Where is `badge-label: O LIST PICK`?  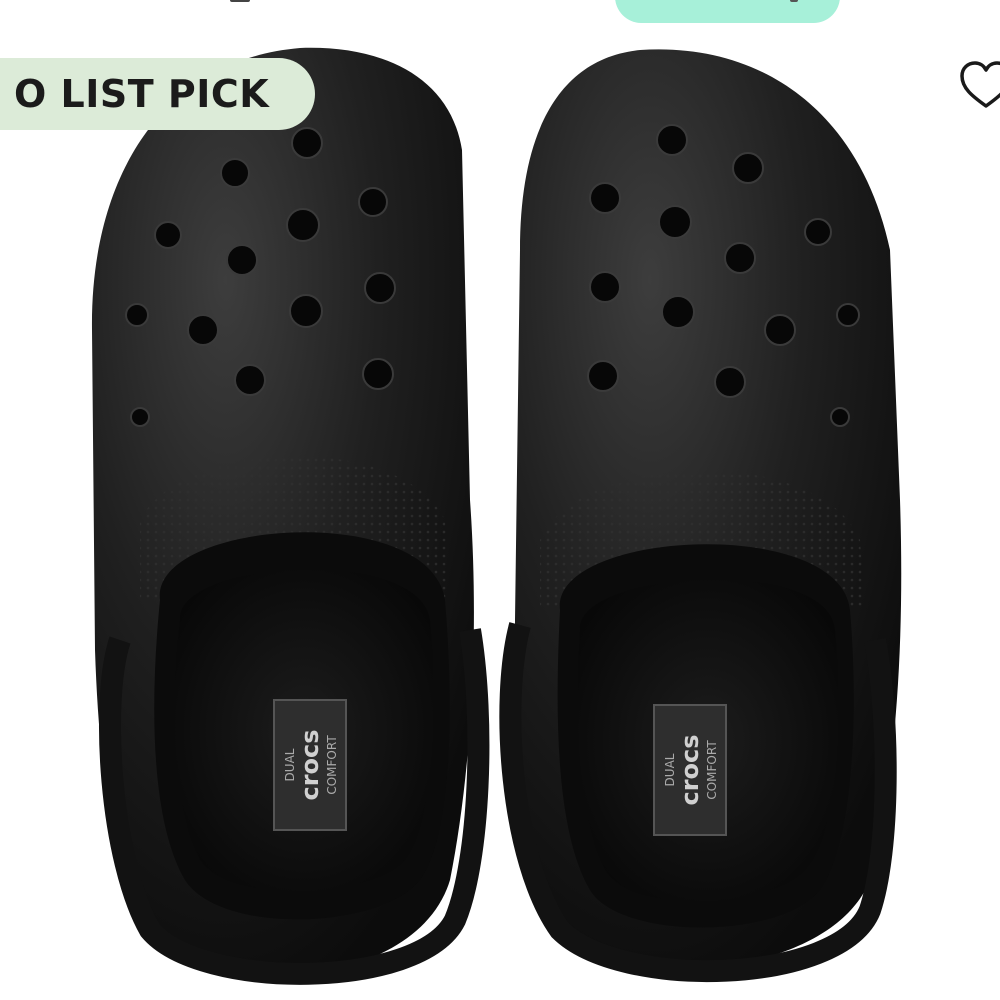
badge-label: O LIST PICK is located at coordinates (142, 94).